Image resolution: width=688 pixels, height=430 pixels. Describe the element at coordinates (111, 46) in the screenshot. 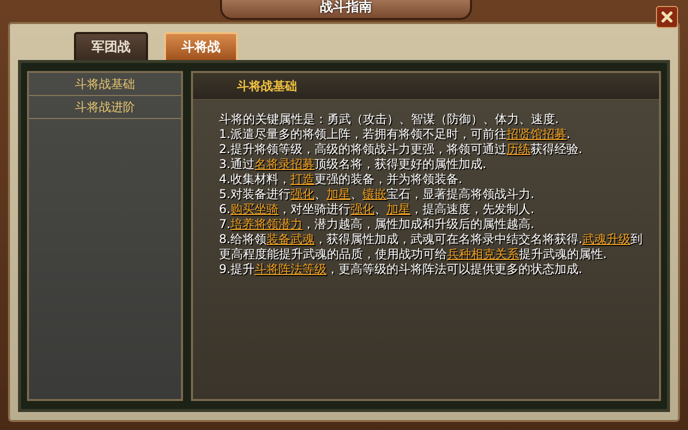

I see `tab: 军团战` at that location.